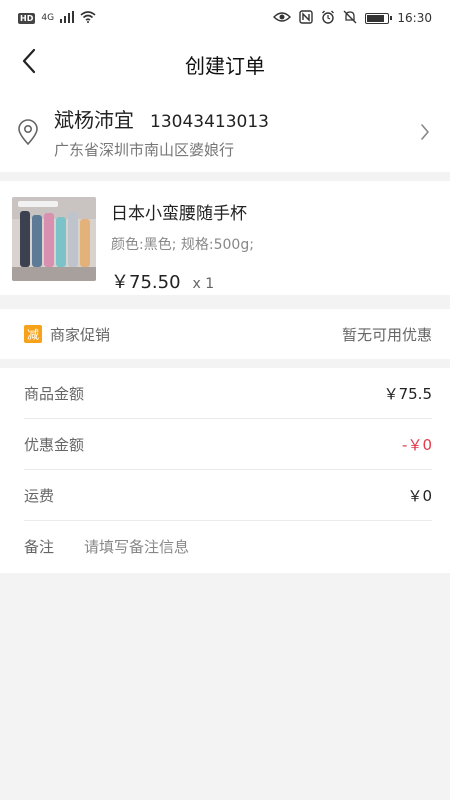  I want to click on discount-badge-icon: 减, so click(33, 334).